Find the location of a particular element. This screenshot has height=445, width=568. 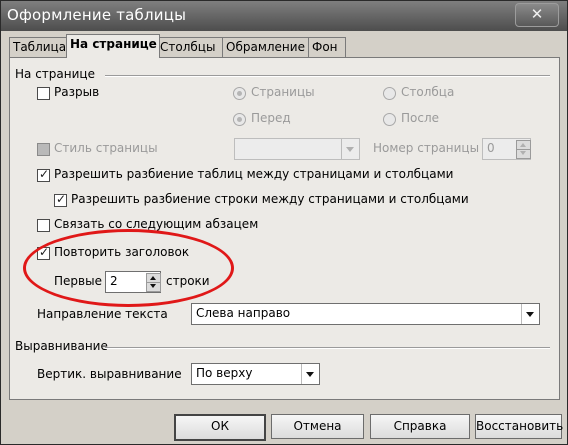

break-label: Разрыв is located at coordinates (77, 92).